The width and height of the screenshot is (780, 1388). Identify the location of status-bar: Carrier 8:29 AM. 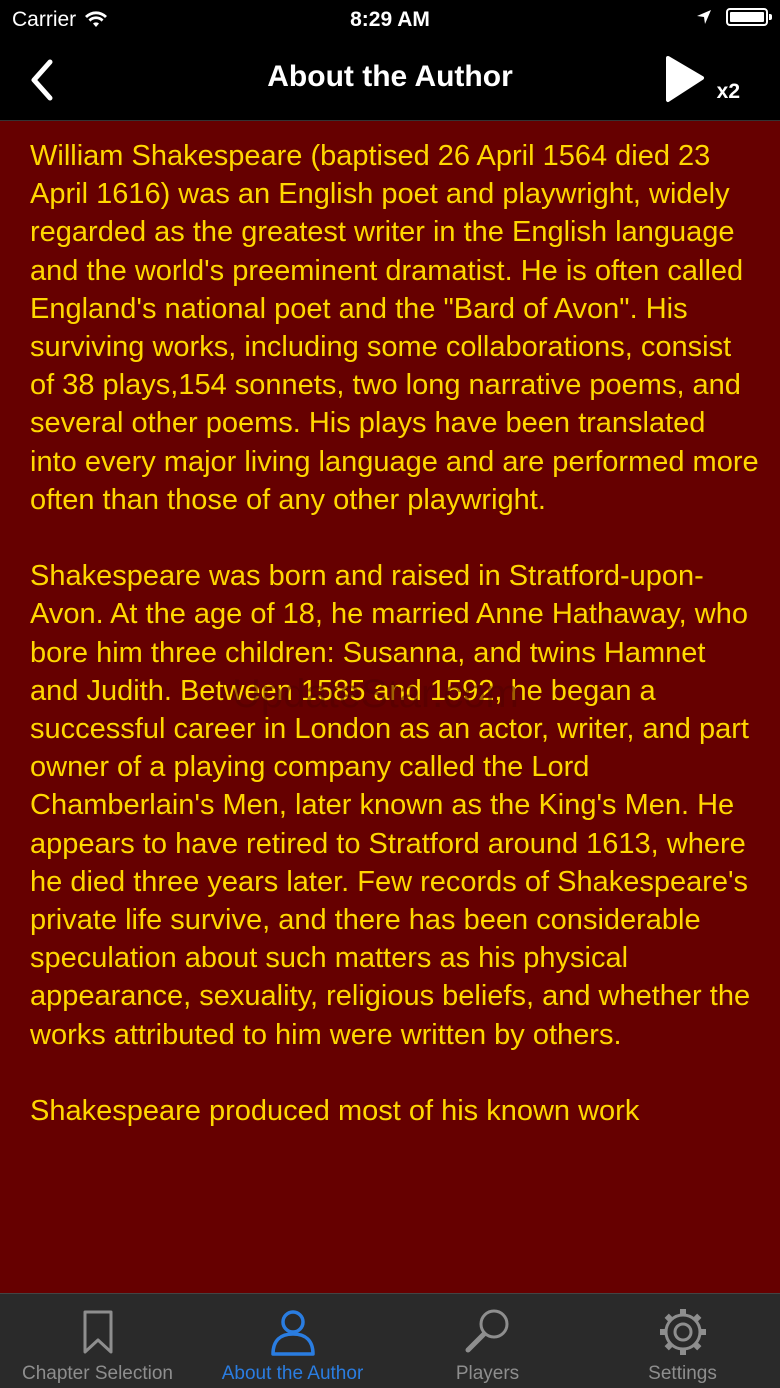
(390, 20).